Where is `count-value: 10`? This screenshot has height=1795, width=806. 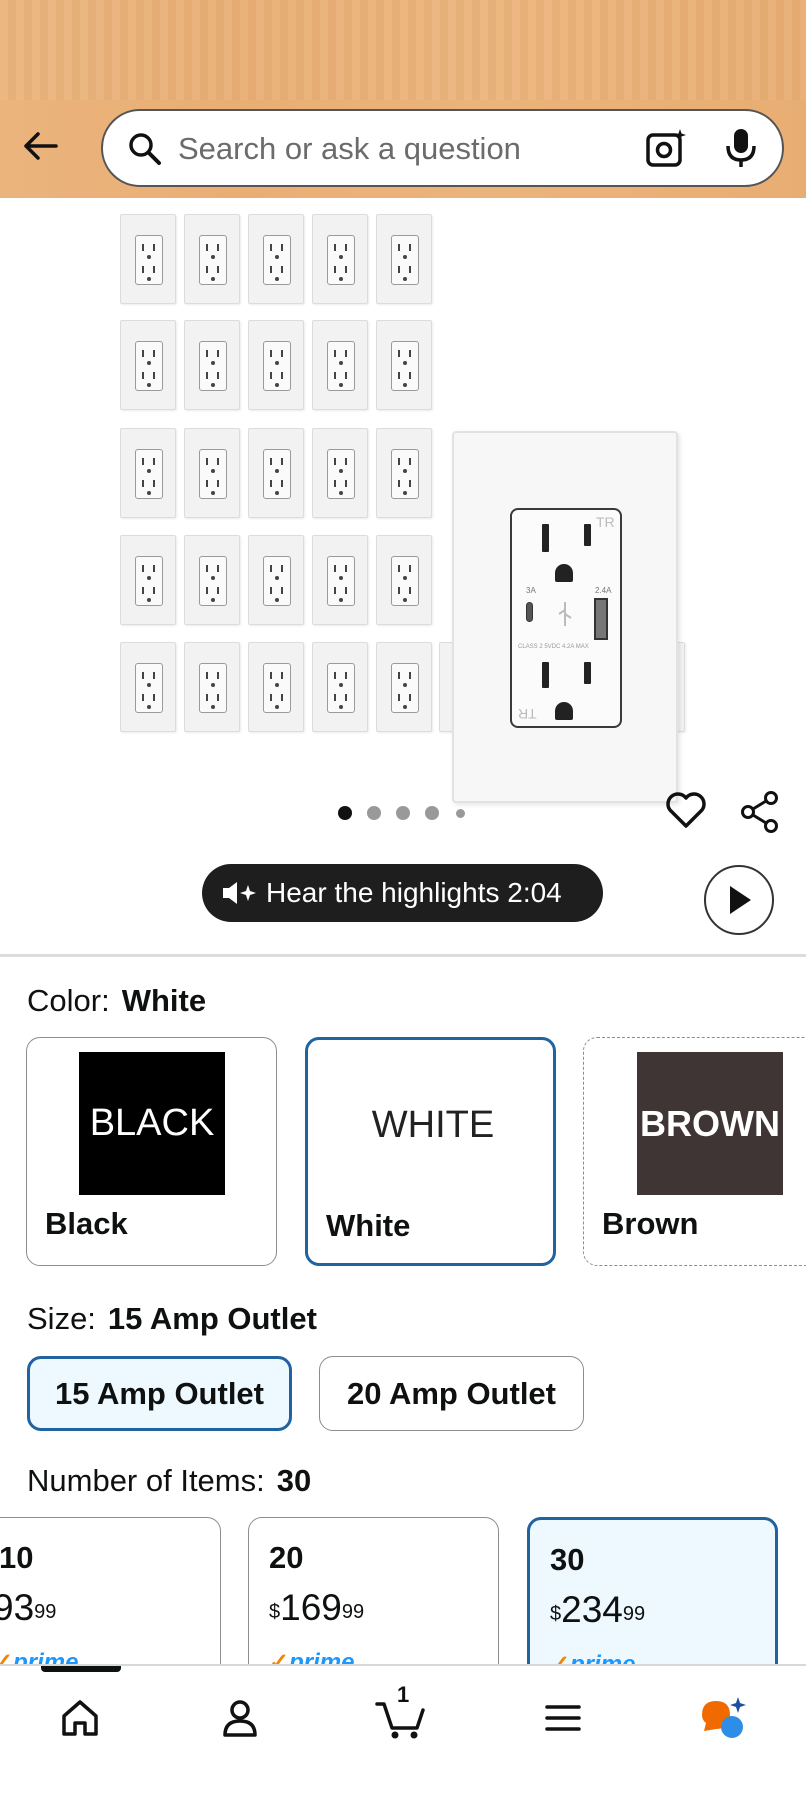 count-value: 10 is located at coordinates (17, 1557).